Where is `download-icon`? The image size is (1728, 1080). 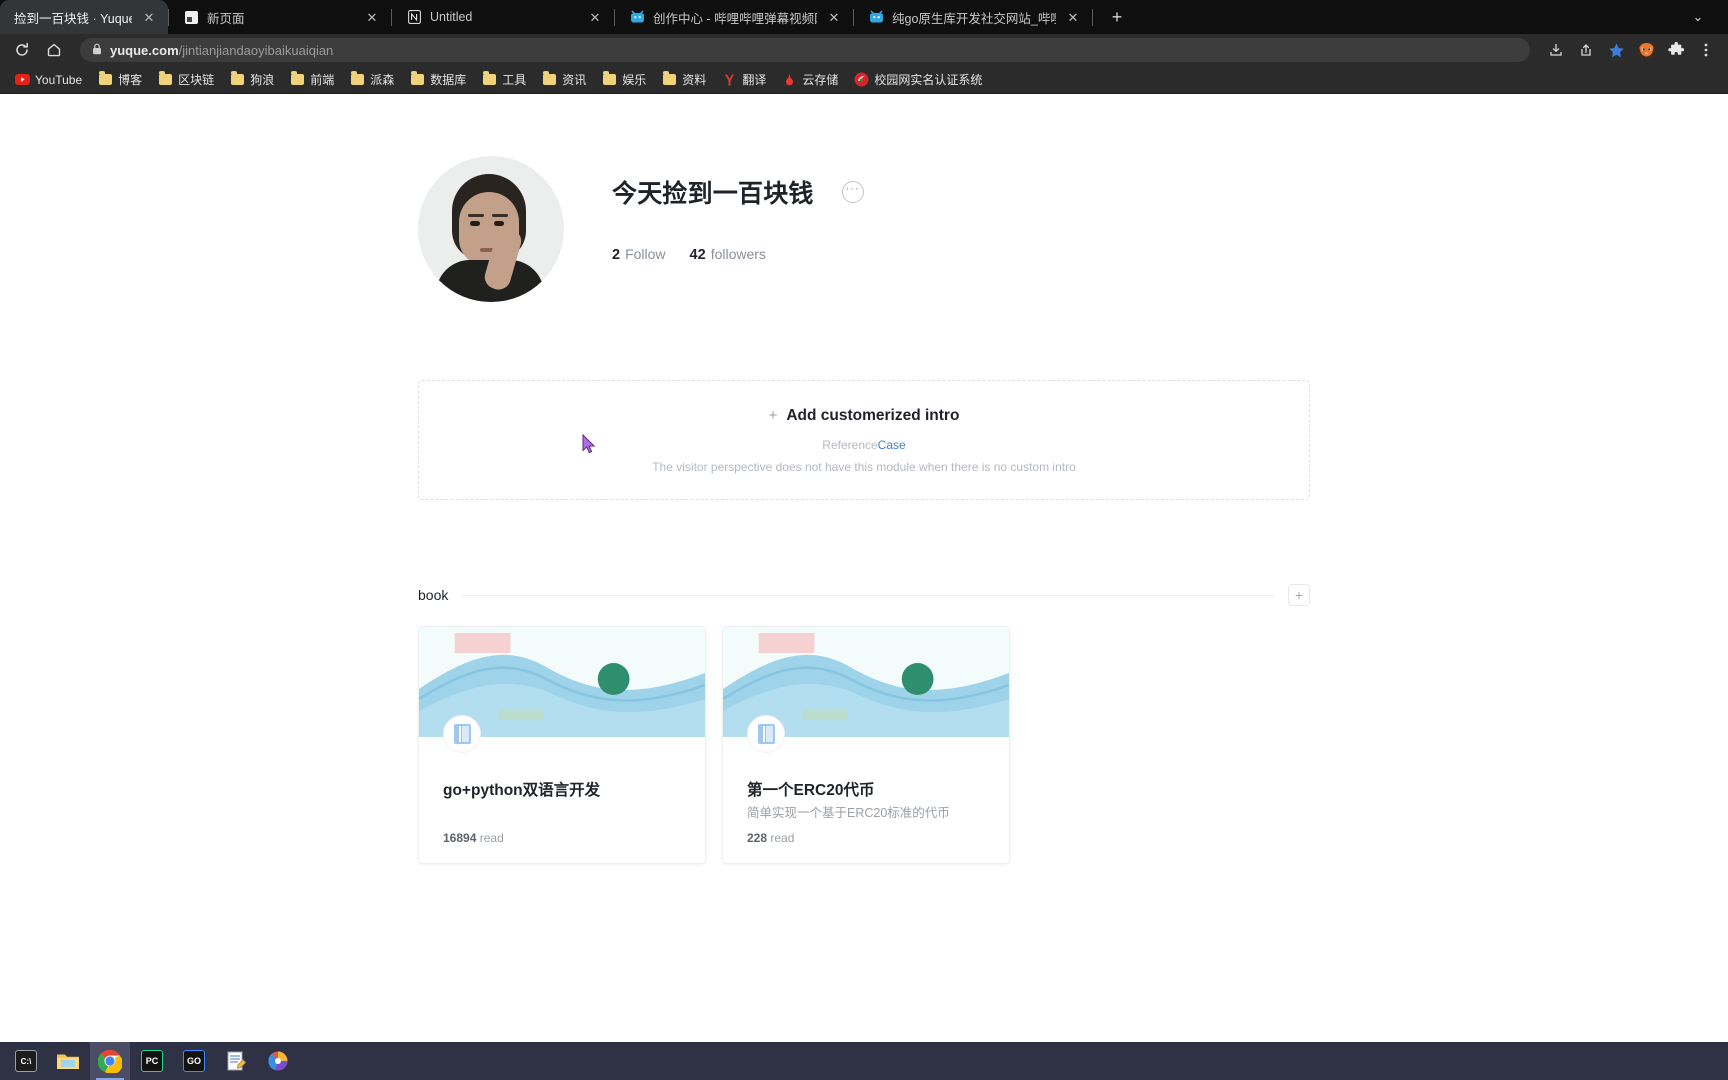 download-icon is located at coordinates (1556, 50).